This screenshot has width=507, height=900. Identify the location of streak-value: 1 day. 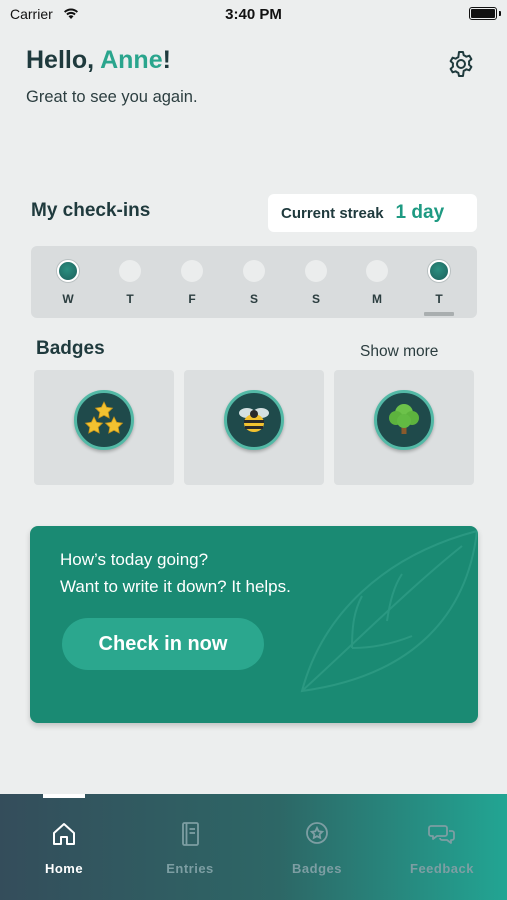
(420, 212).